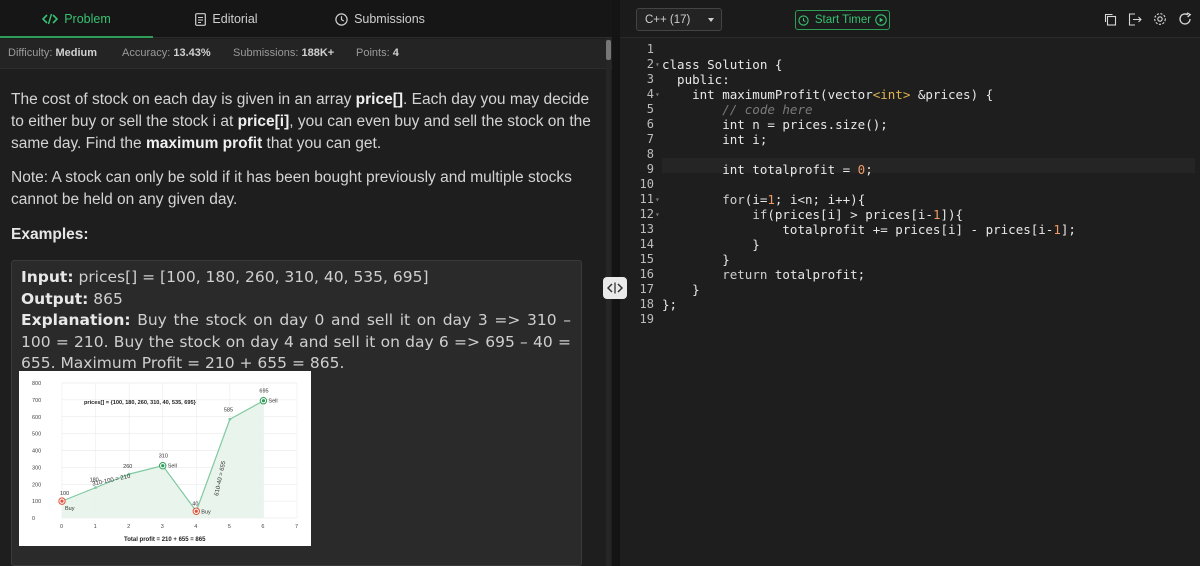 Image resolution: width=1200 pixels, height=566 pixels. Describe the element at coordinates (36, 401) in the screenshot. I see `y-tick-label: 700` at that location.